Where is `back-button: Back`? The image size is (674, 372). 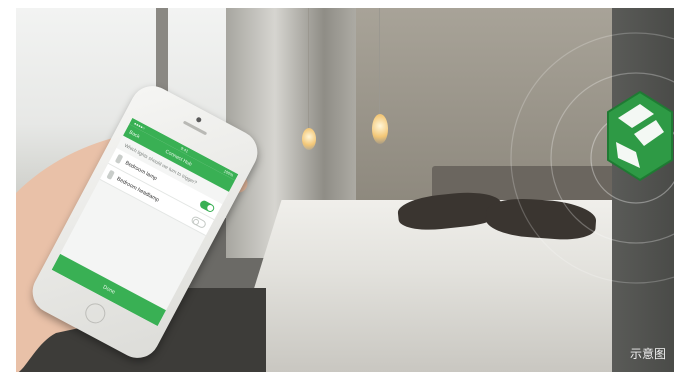
back-button: Back is located at coordinates (134, 134).